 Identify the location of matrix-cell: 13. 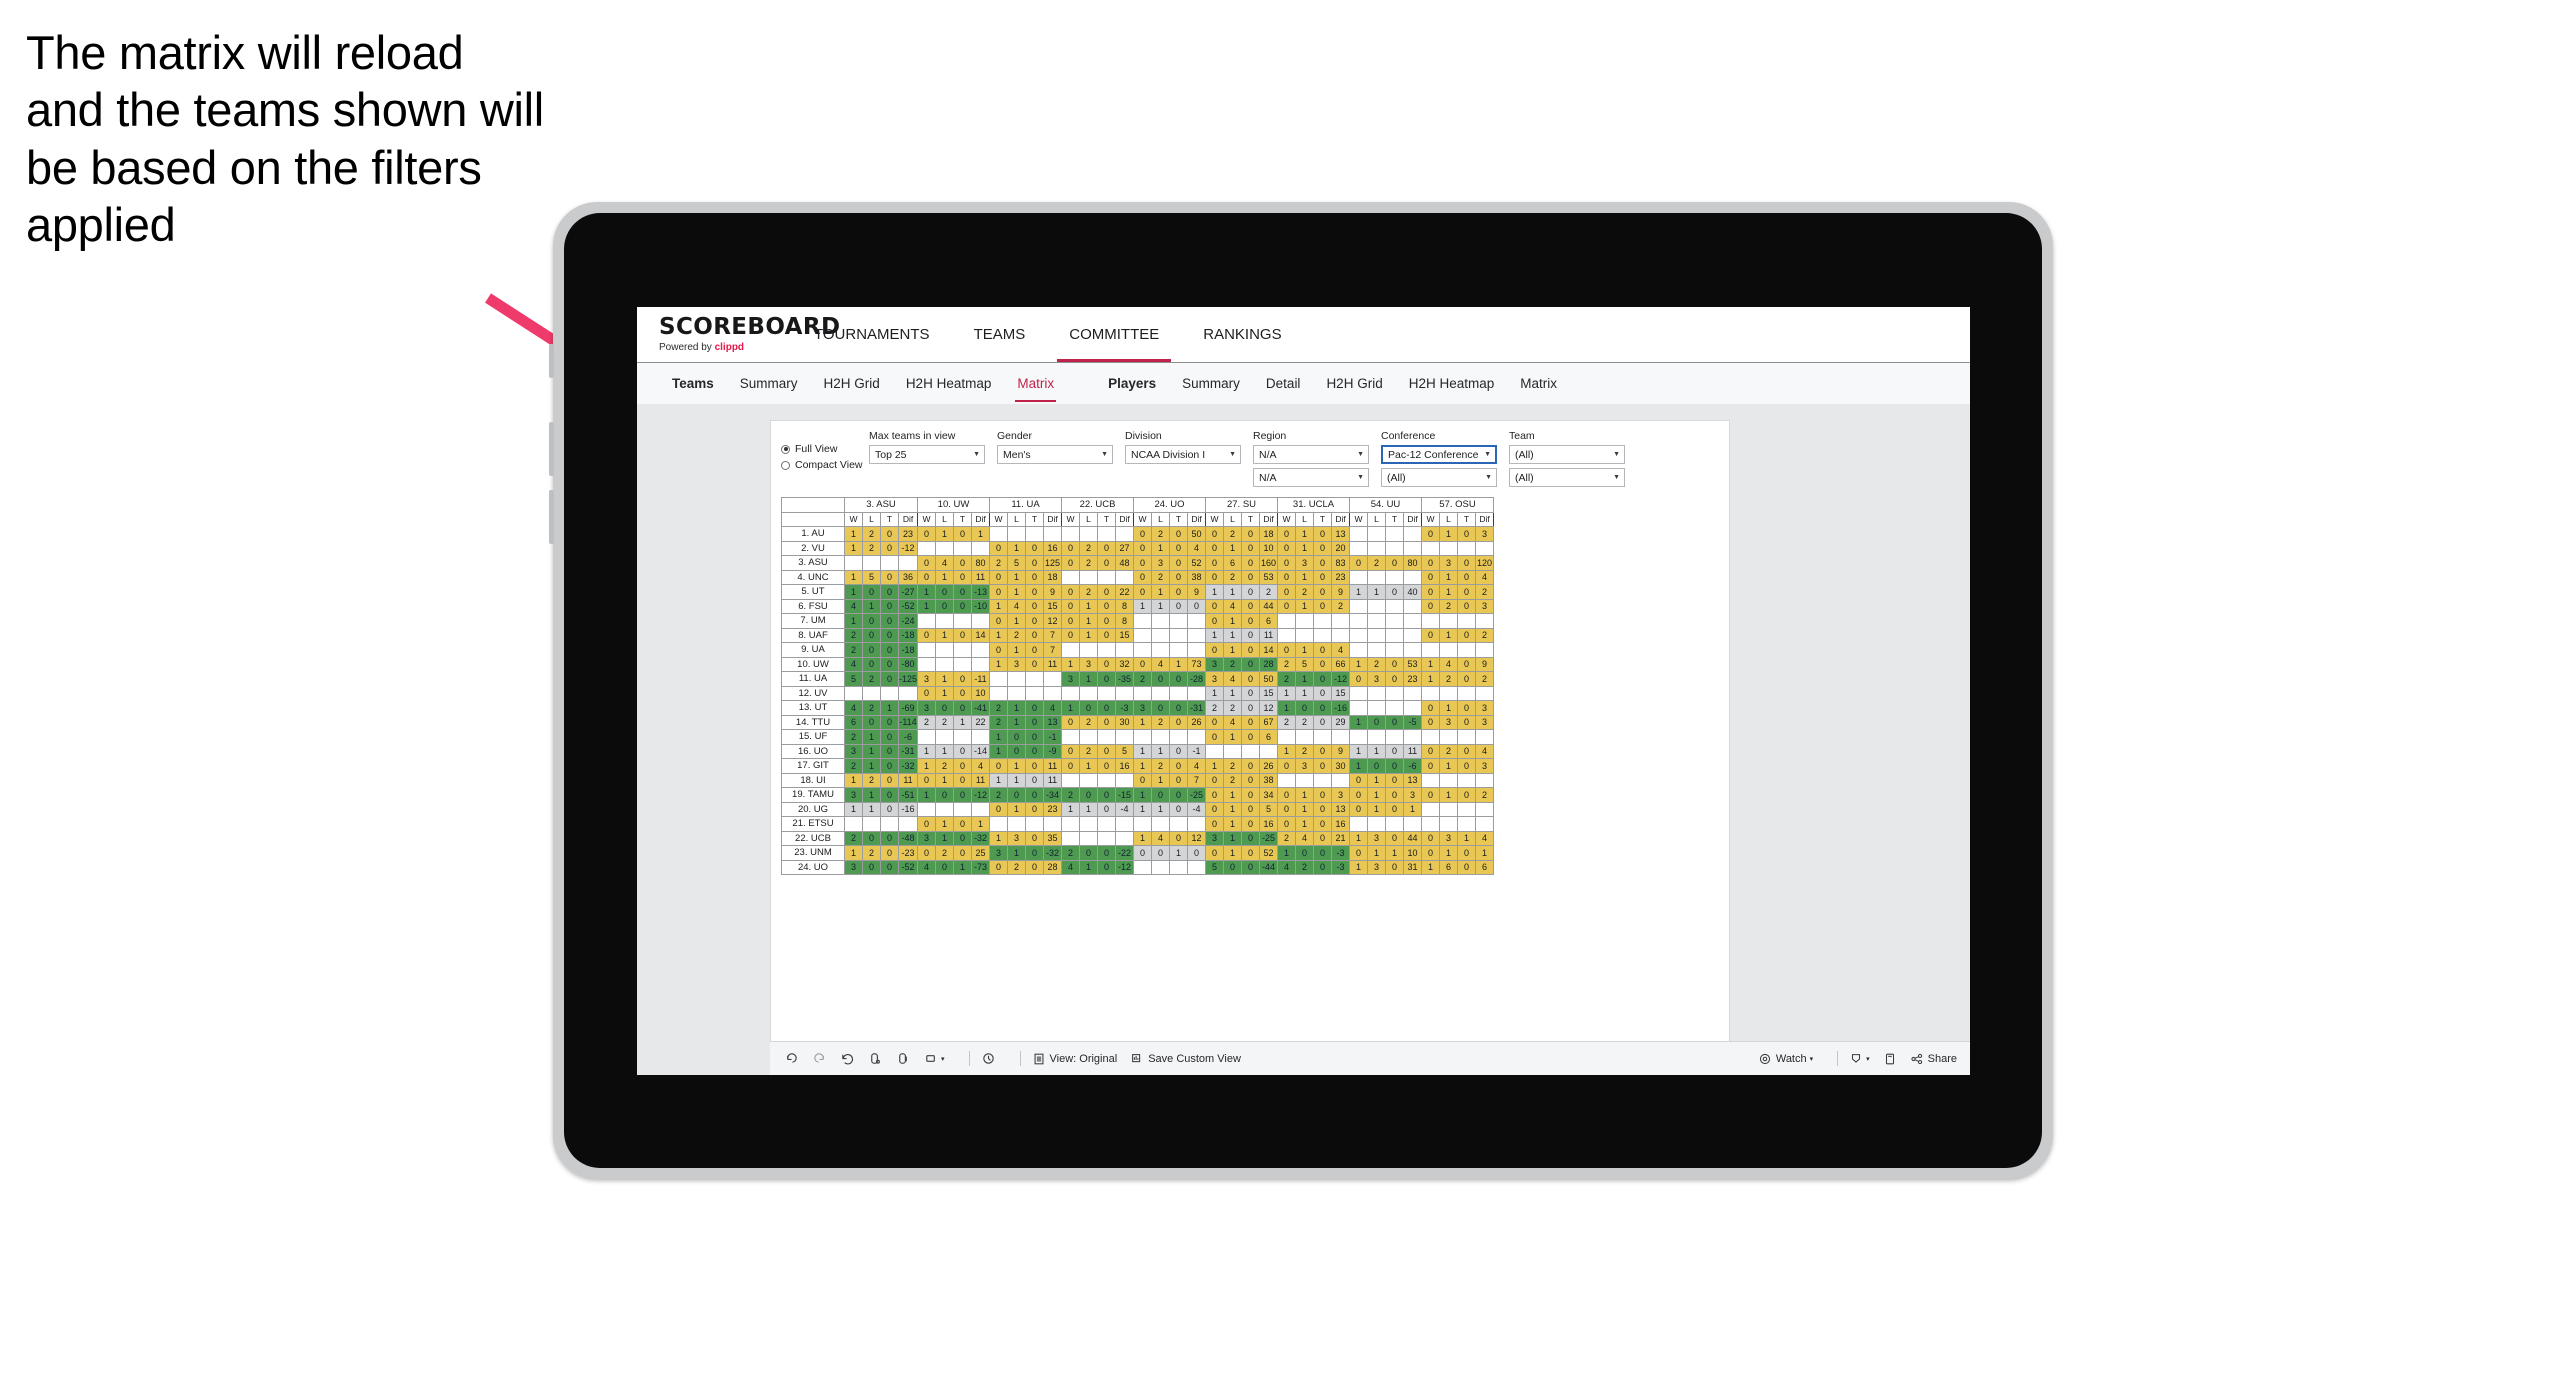
(1053, 722).